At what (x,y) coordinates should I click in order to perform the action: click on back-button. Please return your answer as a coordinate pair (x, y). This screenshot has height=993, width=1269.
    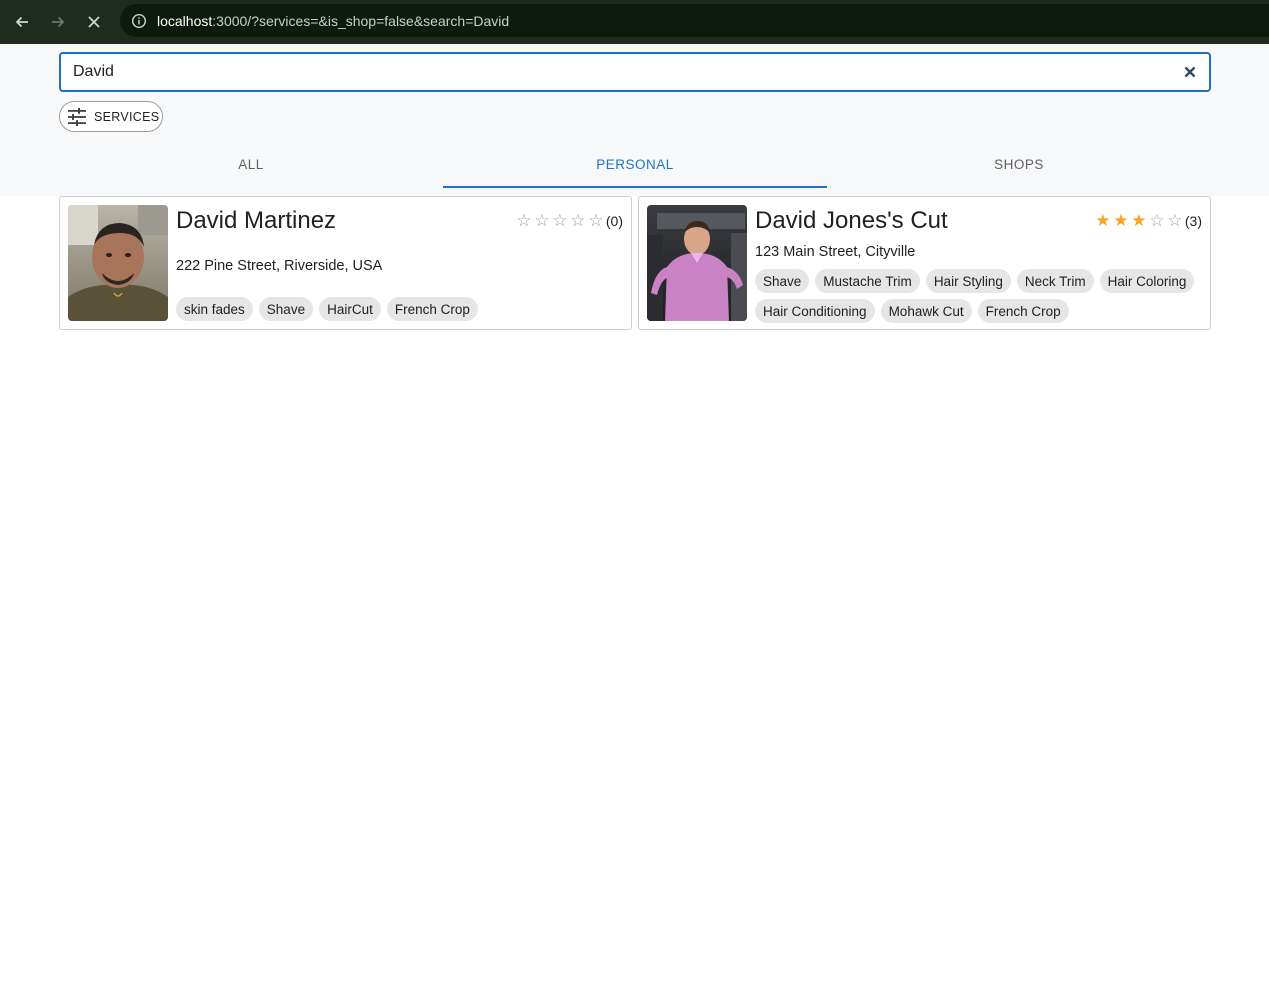
    Looking at the image, I should click on (22, 22).